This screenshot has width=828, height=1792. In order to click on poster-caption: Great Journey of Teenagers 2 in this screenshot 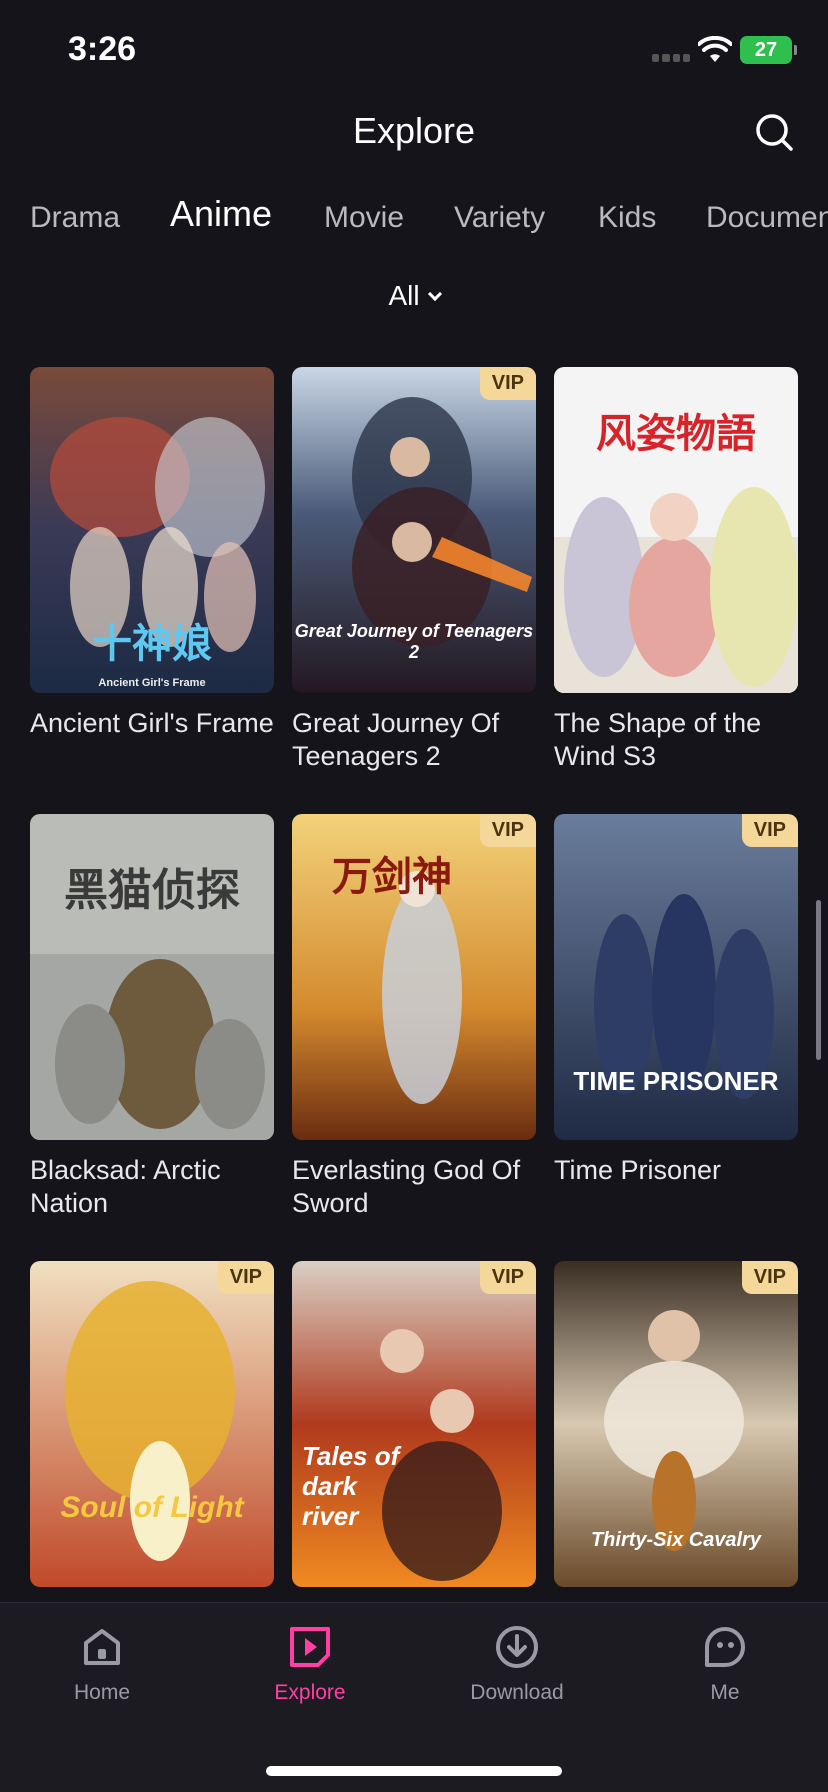, I will do `click(414, 641)`.